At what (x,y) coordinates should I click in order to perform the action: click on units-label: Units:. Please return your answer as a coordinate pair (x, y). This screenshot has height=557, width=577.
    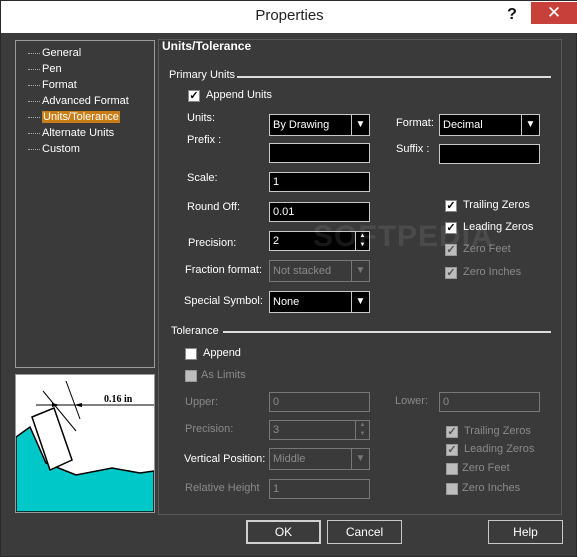
    Looking at the image, I should click on (201, 118).